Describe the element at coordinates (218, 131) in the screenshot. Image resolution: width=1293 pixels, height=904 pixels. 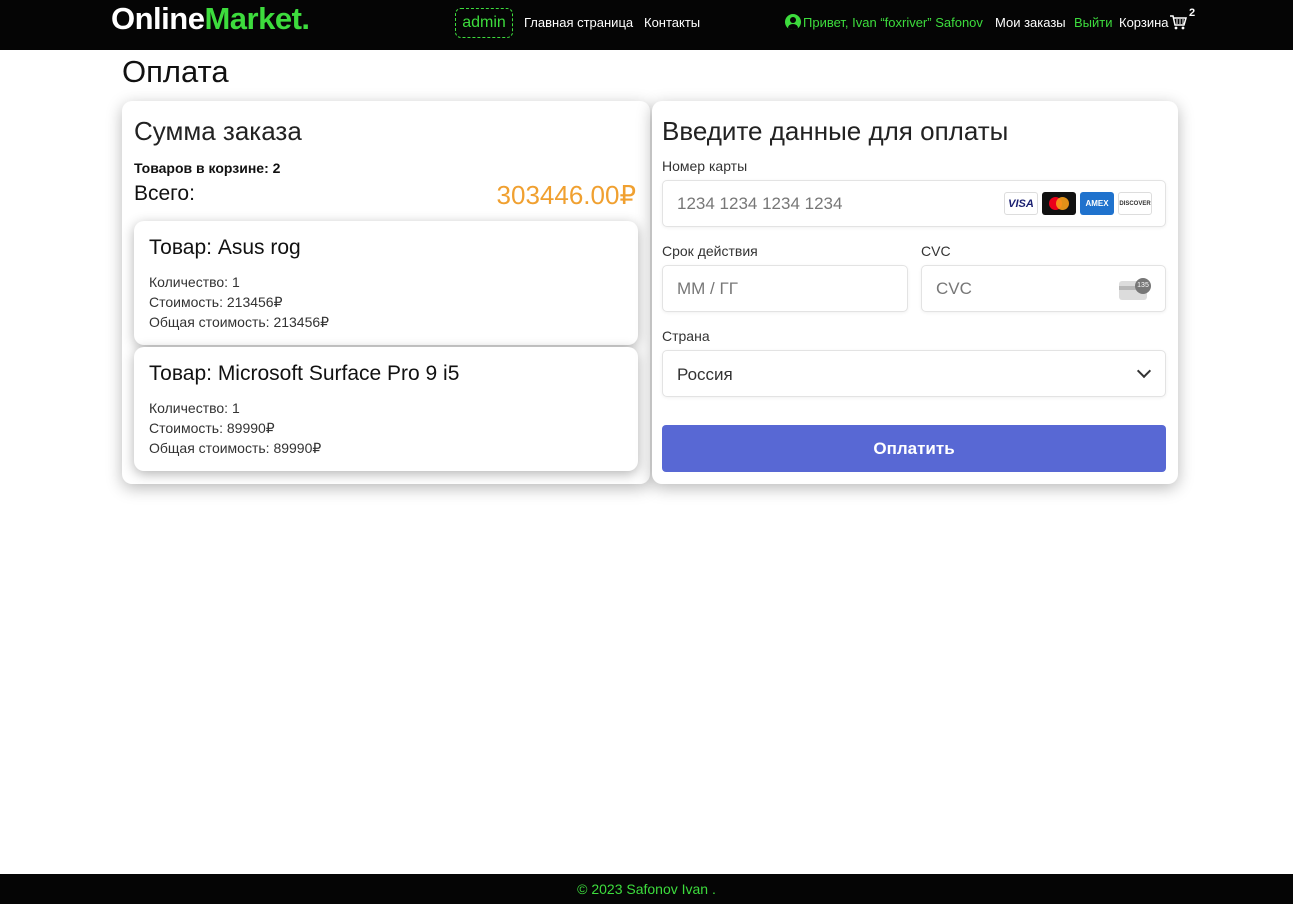
I see `summary-heading: Сумма заказа` at that location.